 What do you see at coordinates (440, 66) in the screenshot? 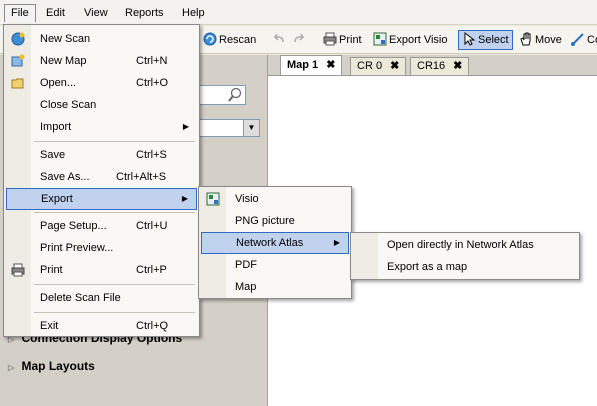
I see `tab-cr16: CR16 ✖` at bounding box center [440, 66].